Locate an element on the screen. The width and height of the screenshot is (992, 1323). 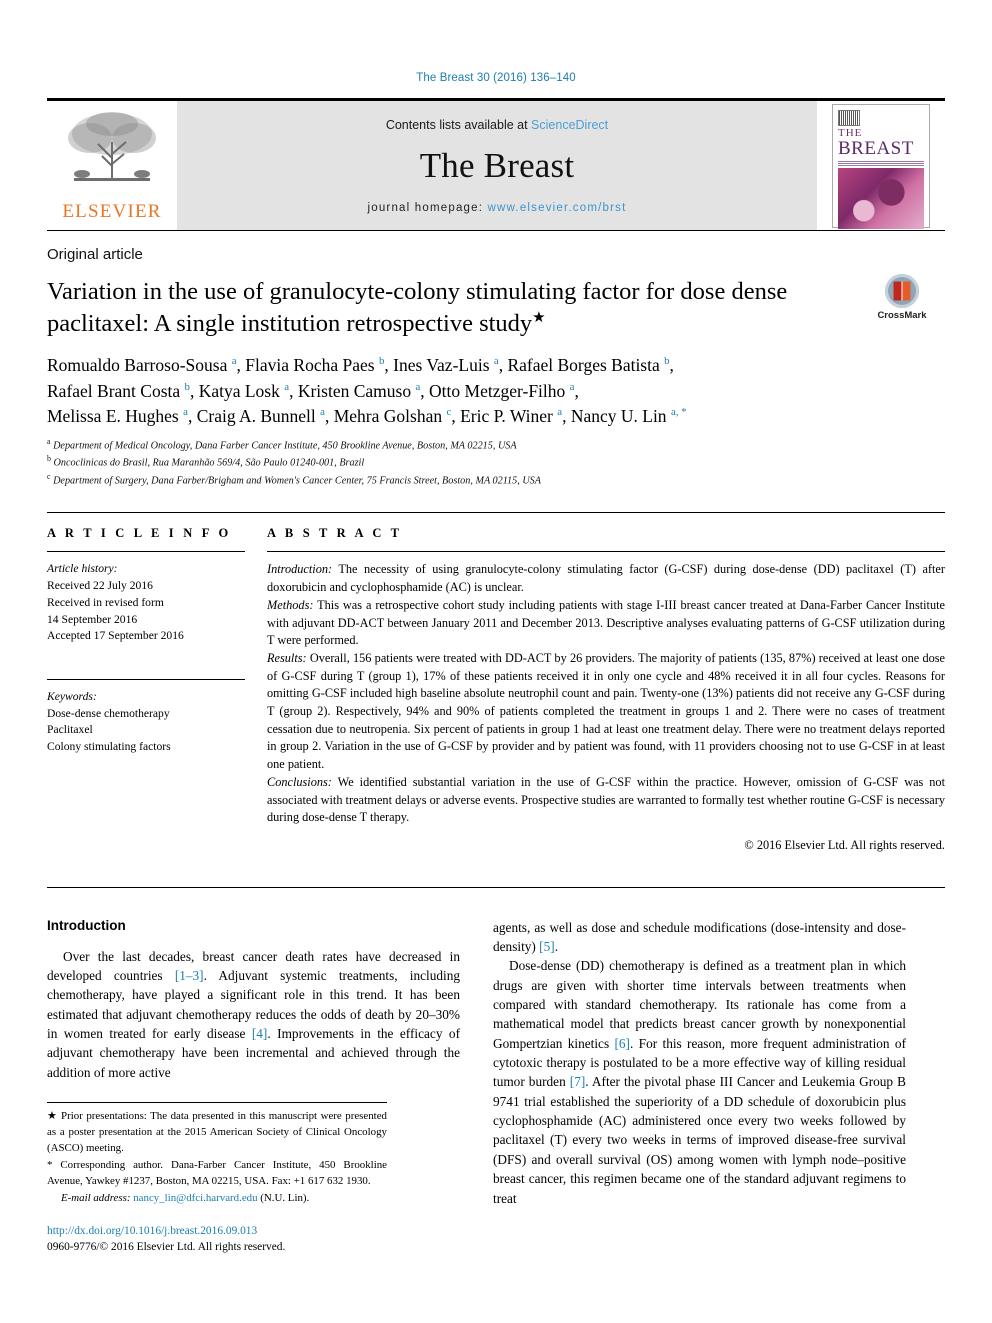
affil-marker-c: c is located at coordinates (449, 412).